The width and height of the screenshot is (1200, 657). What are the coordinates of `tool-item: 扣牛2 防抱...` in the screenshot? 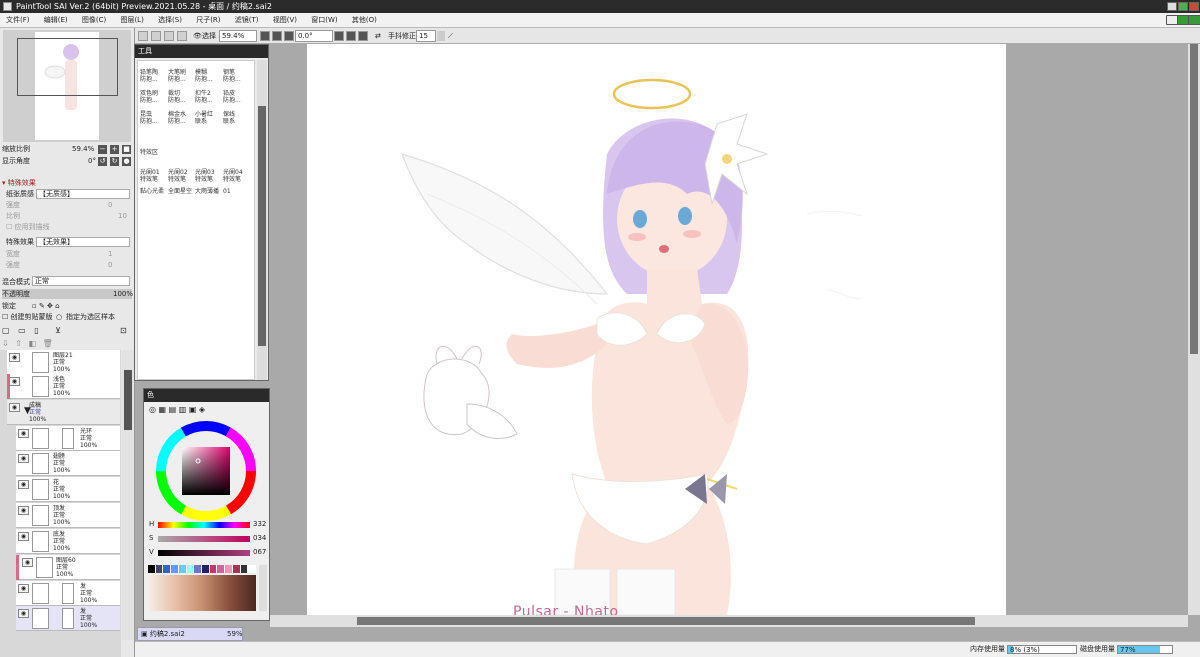 It's located at (208, 101).